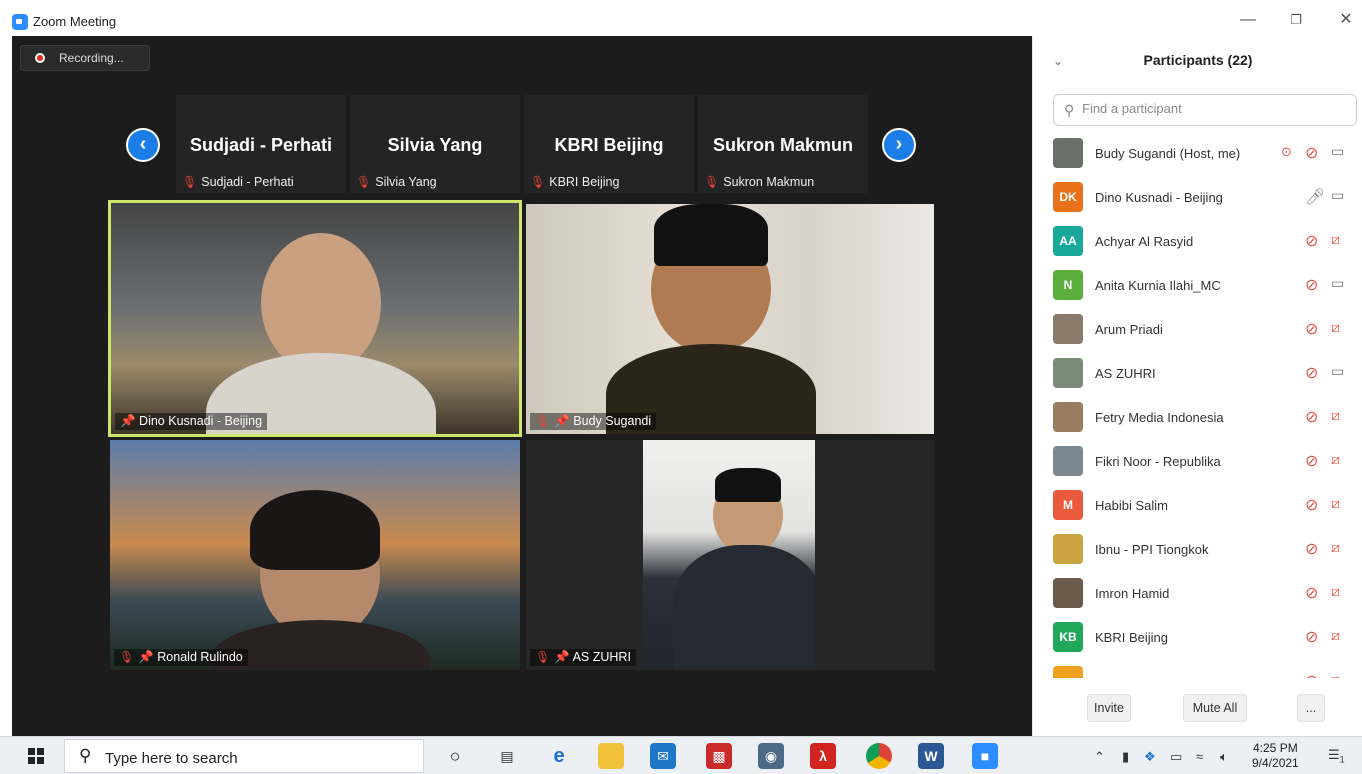 This screenshot has width=1362, height=774. What do you see at coordinates (1197, 669) in the screenshot?
I see `participant-row: ⊘⧄` at bounding box center [1197, 669].